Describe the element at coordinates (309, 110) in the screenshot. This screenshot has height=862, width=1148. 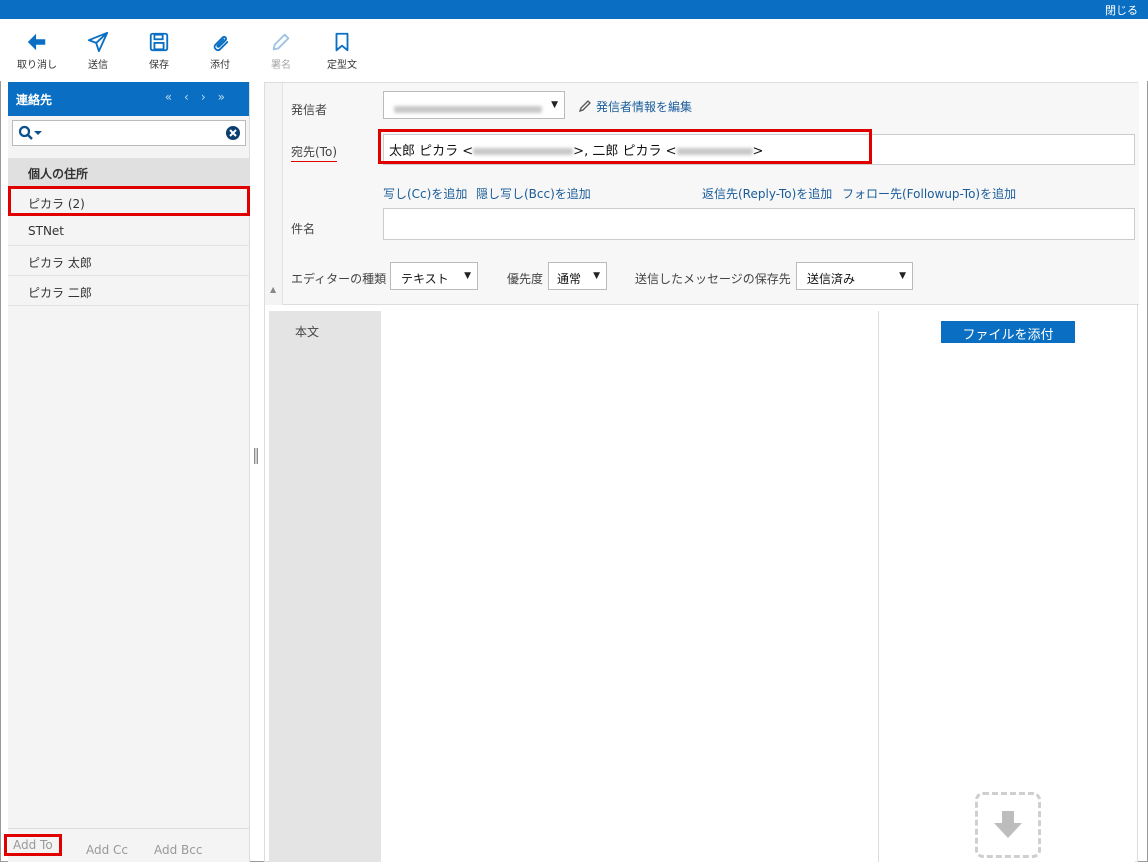
I see `from-label: 発信者` at that location.